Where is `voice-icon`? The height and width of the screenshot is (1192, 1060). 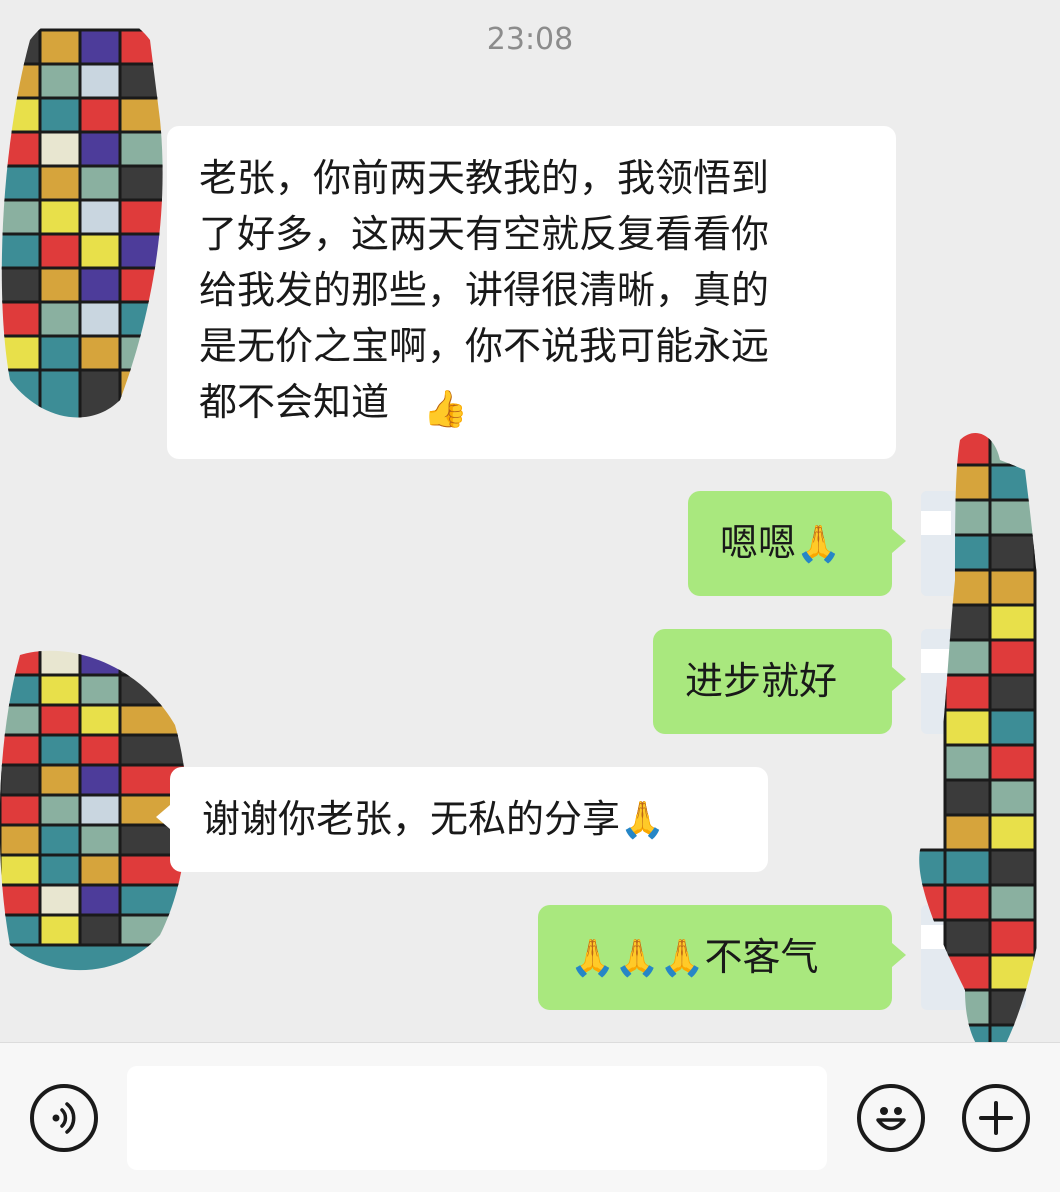 voice-icon is located at coordinates (64, 1118).